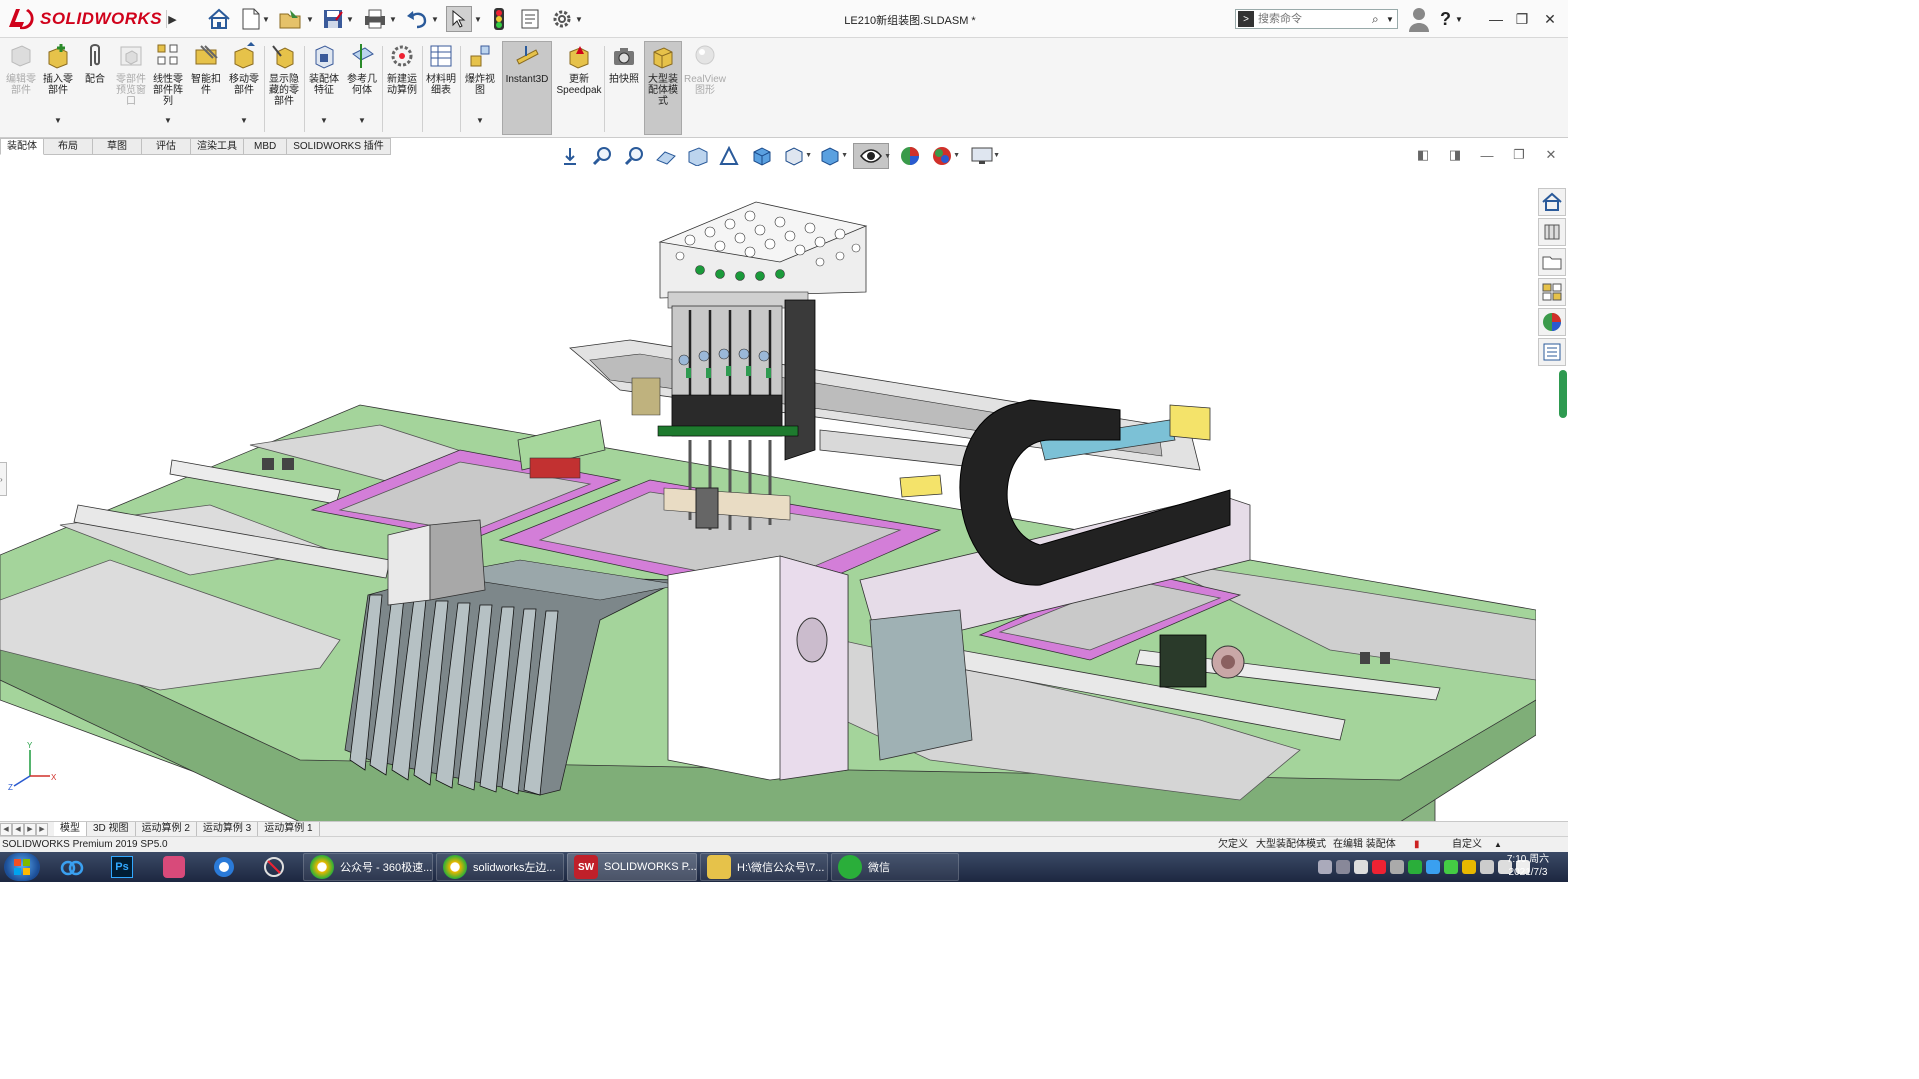 This screenshot has height=1079, width=1919. What do you see at coordinates (1469, 867) in the screenshot?
I see `tray-app-icon` at bounding box center [1469, 867].